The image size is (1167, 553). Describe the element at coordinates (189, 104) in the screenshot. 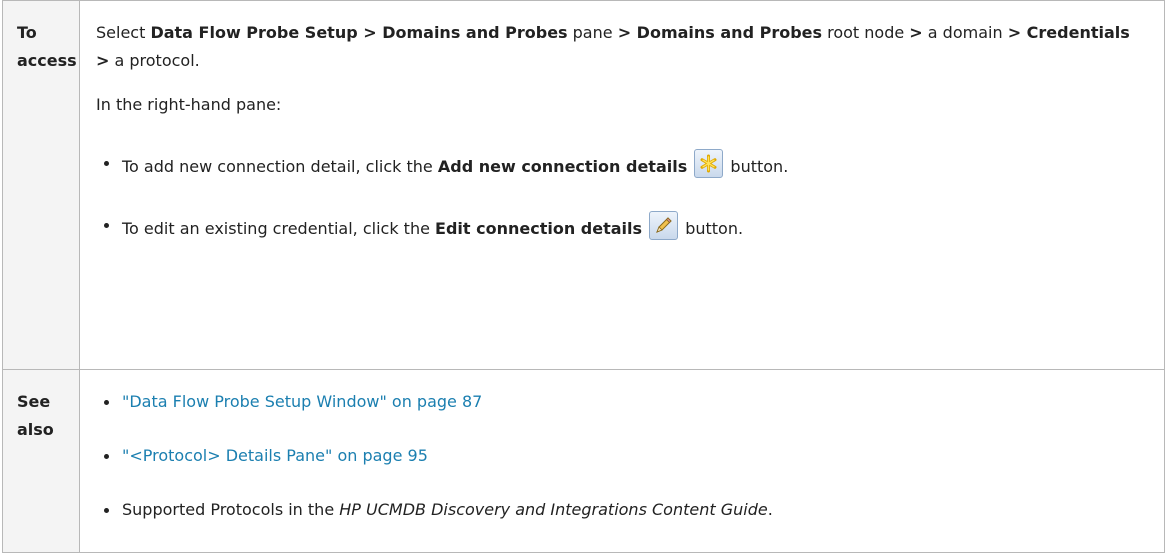

I see `pane-intro: In the right-hand pane:` at that location.